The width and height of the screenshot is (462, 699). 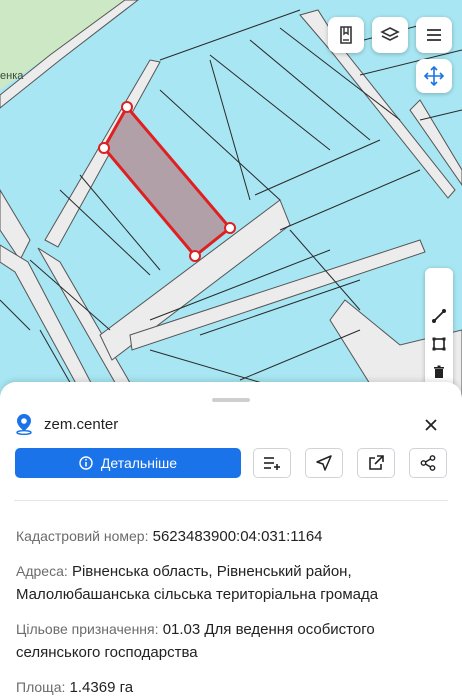 What do you see at coordinates (237, 536) in the screenshot?
I see `cadastral-value: 5623483900:04:031:1164` at bounding box center [237, 536].